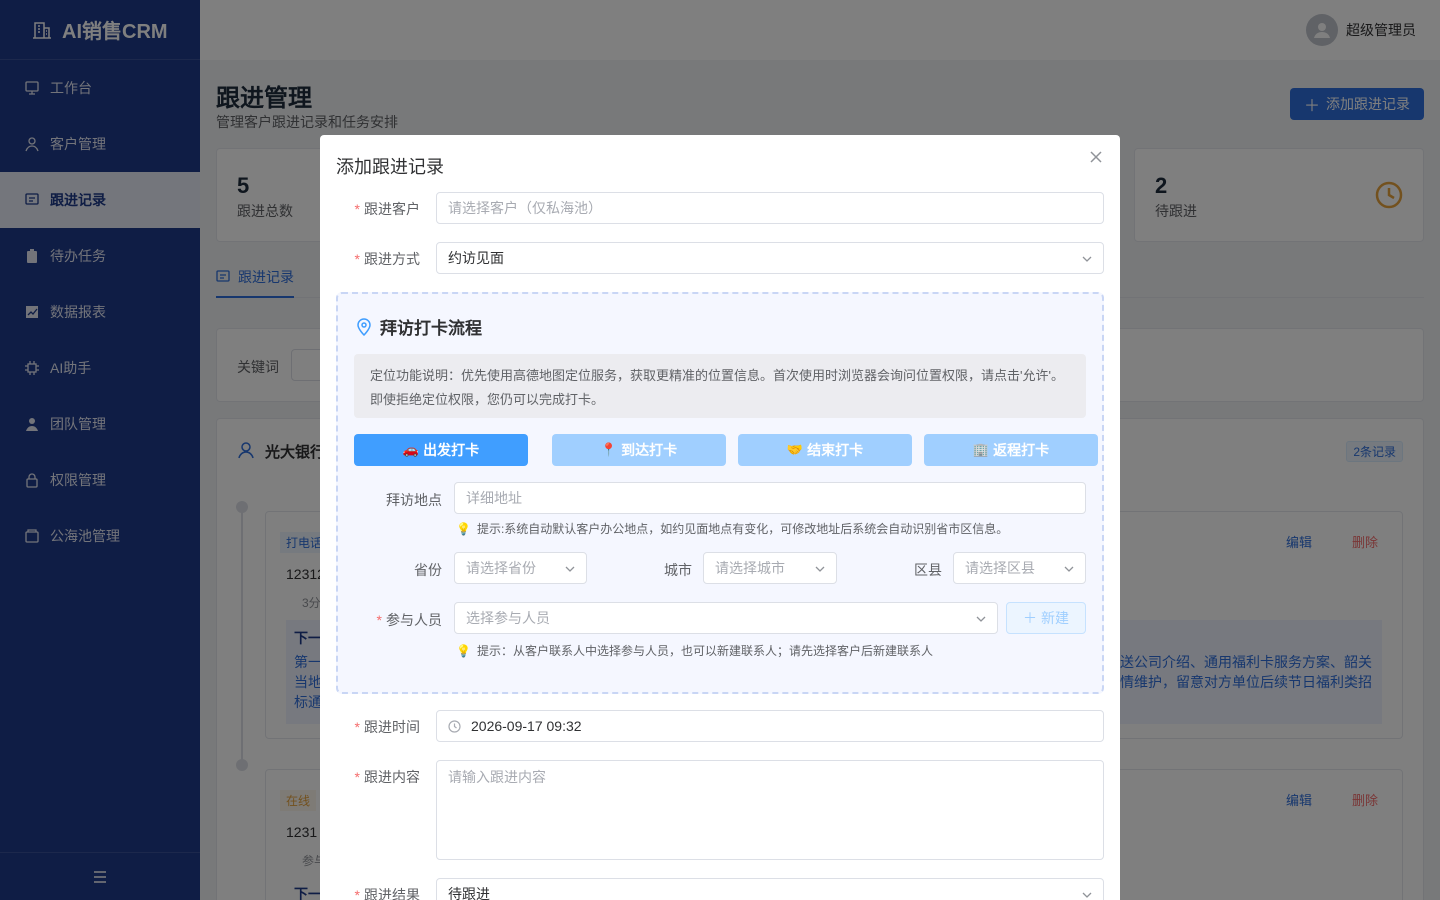  Describe the element at coordinates (1096, 157) in the screenshot. I see `close-icon` at that location.